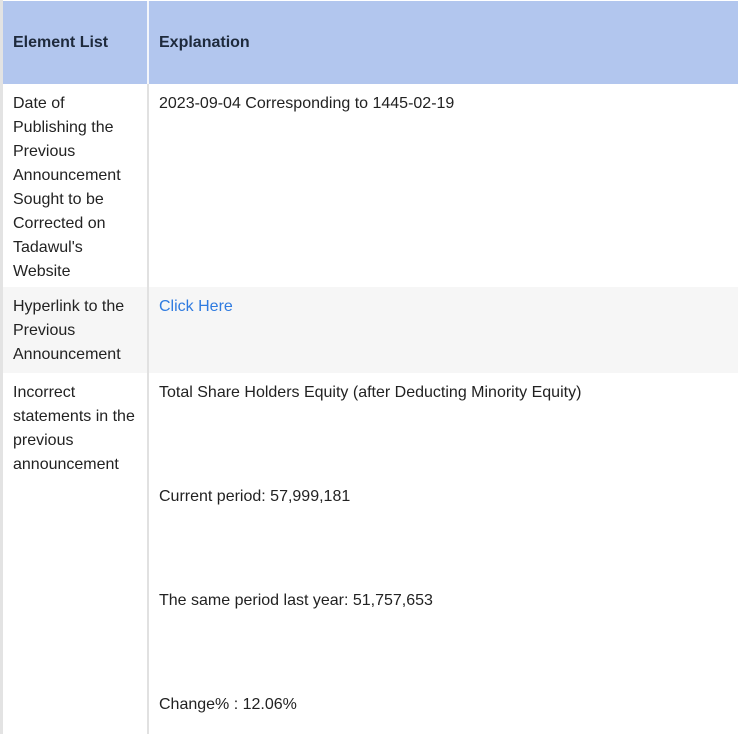  I want to click on last-year-value: The same period last year: 51,757,653, so click(296, 600).